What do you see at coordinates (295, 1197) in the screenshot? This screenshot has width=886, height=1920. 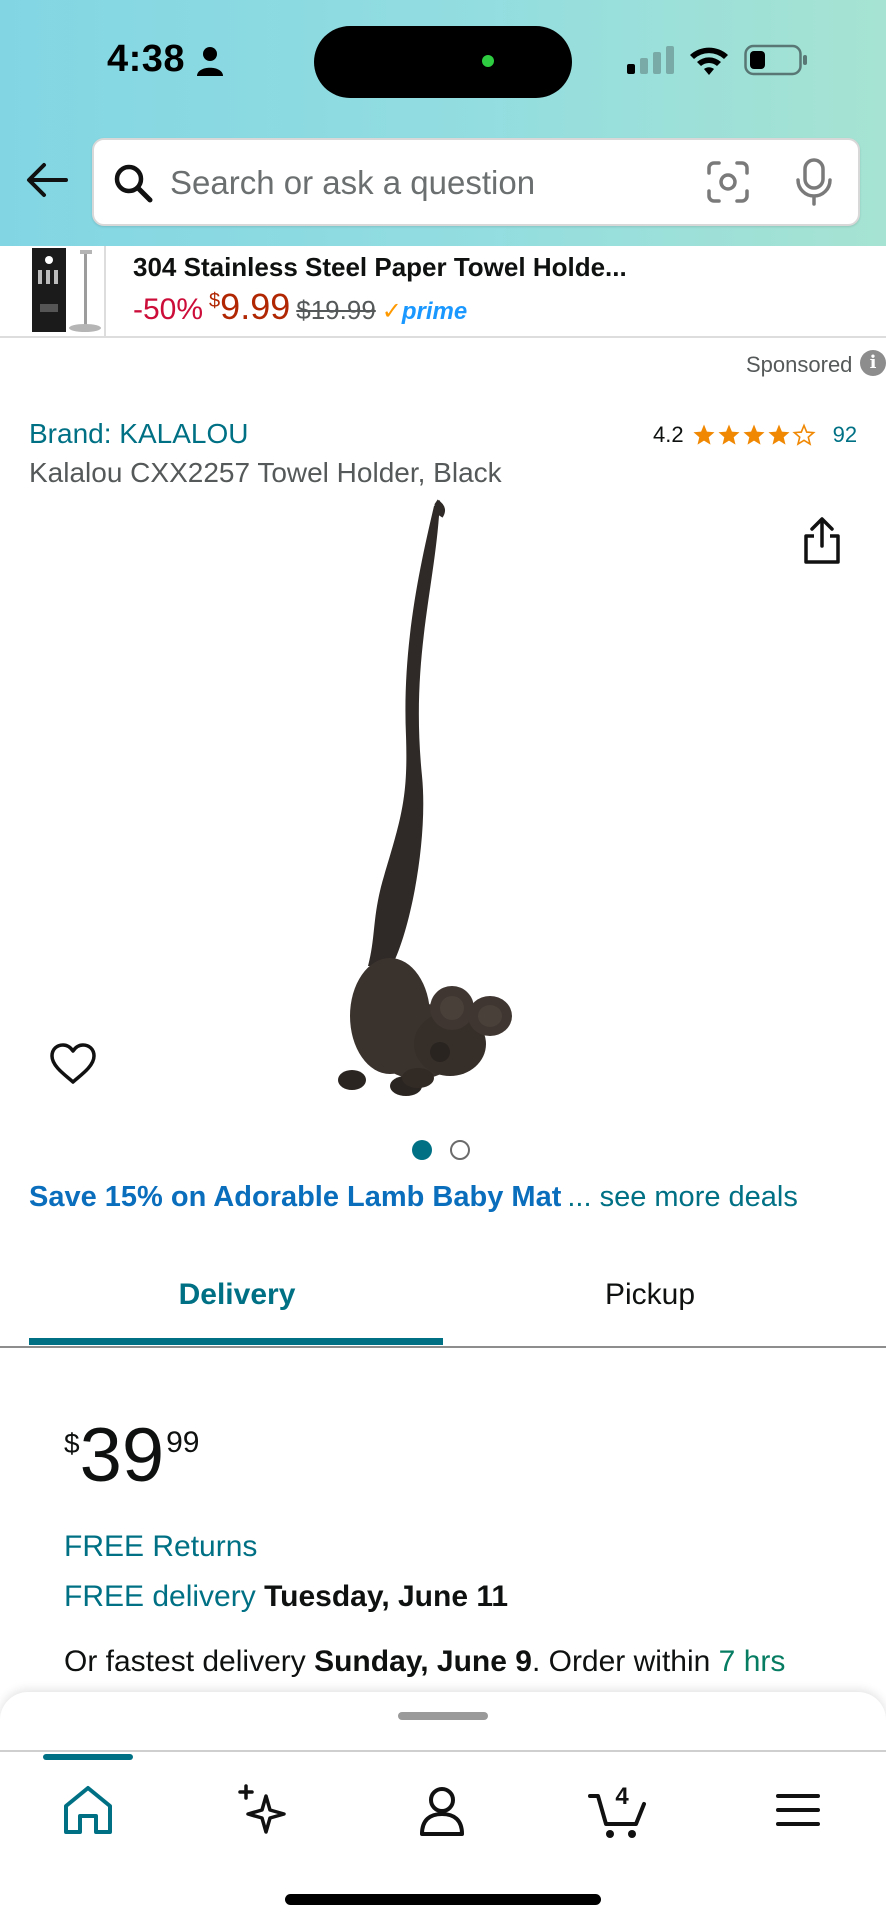 I see `deal-link: Save 15% on Adorable Lamb Baby Mat` at bounding box center [295, 1197].